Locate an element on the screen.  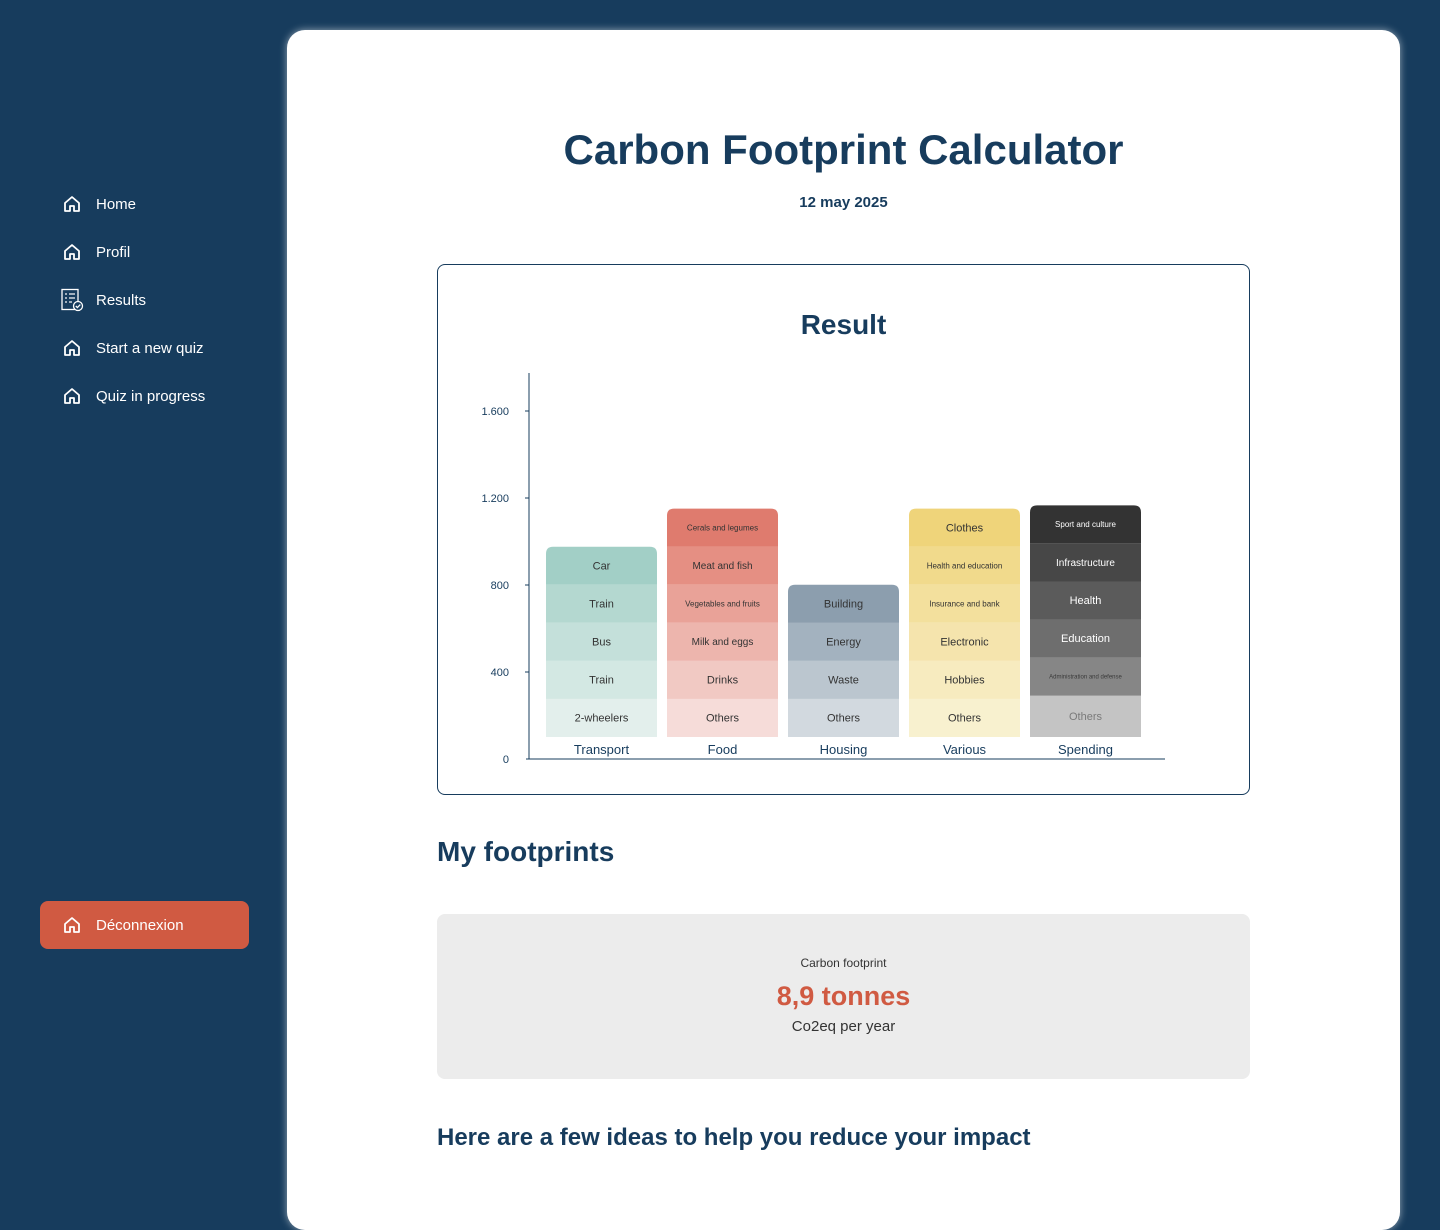
bar-segment-label: Car is located at coordinates (602, 566).